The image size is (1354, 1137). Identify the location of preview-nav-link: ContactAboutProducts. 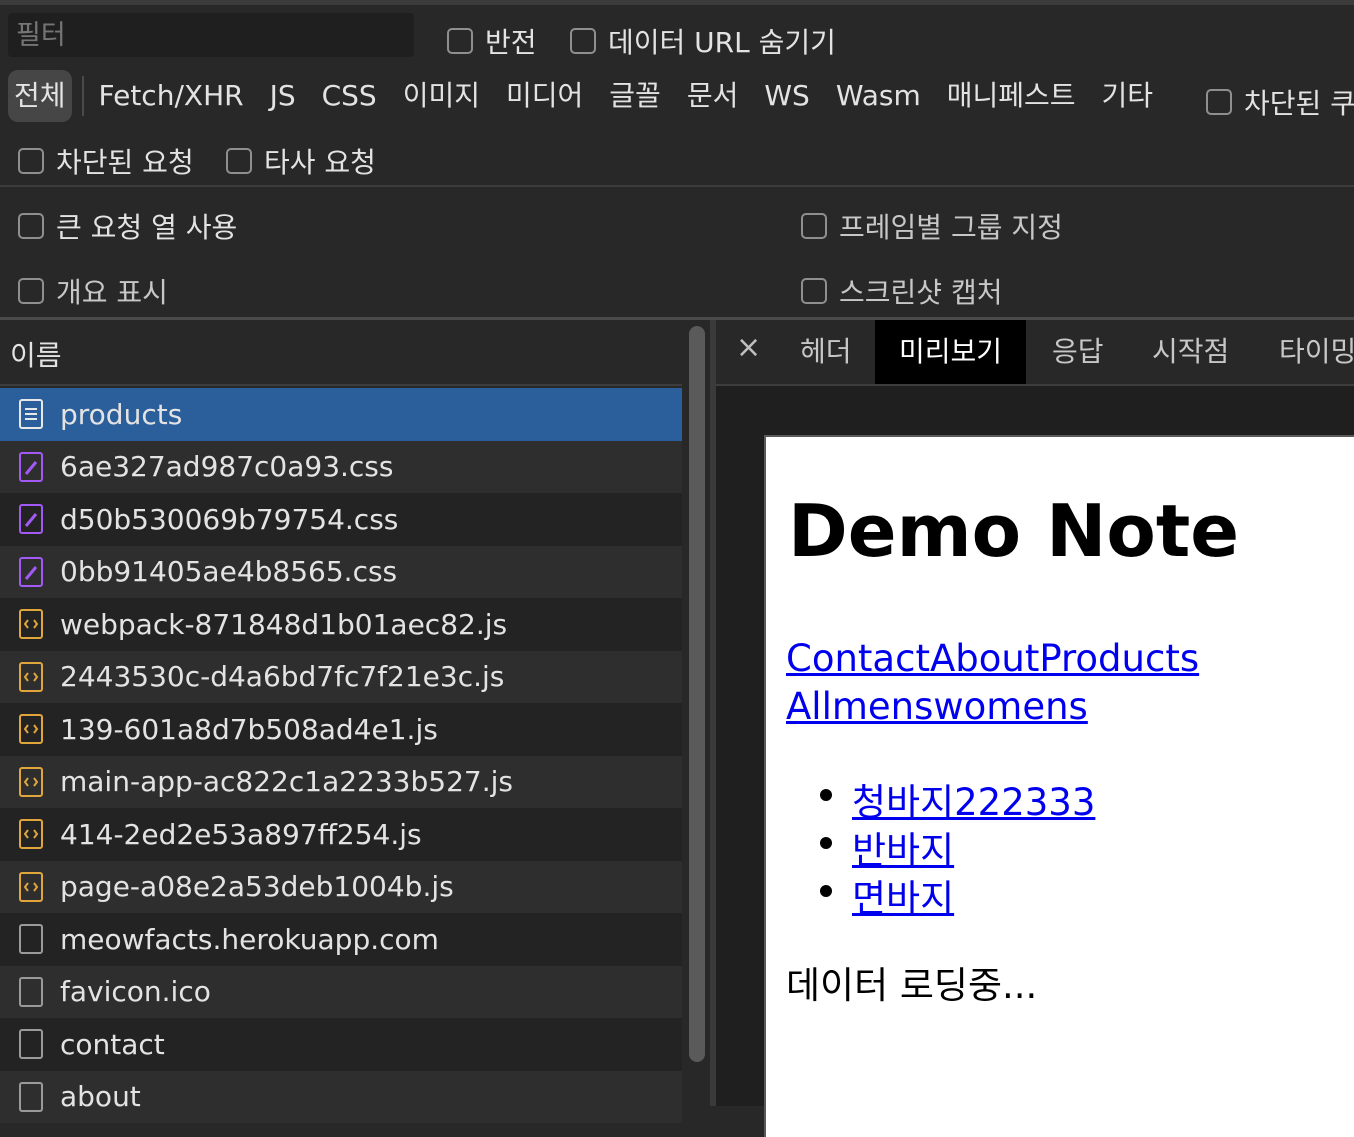
(992, 658).